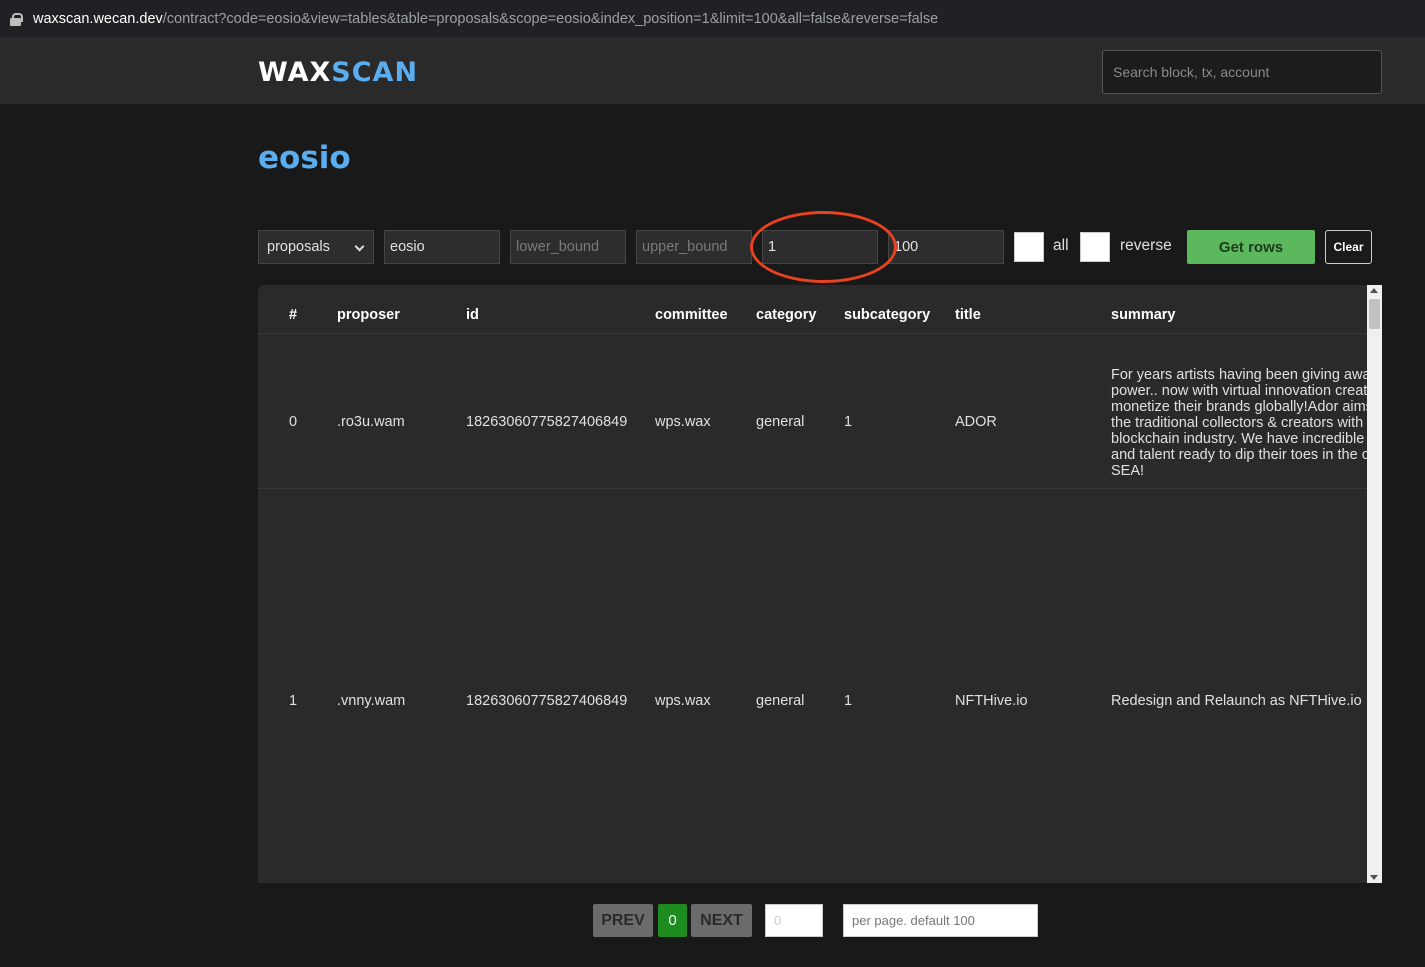 The width and height of the screenshot is (1425, 967). Describe the element at coordinates (375, 72) in the screenshot. I see `logo-scan-text: SCAN` at that location.